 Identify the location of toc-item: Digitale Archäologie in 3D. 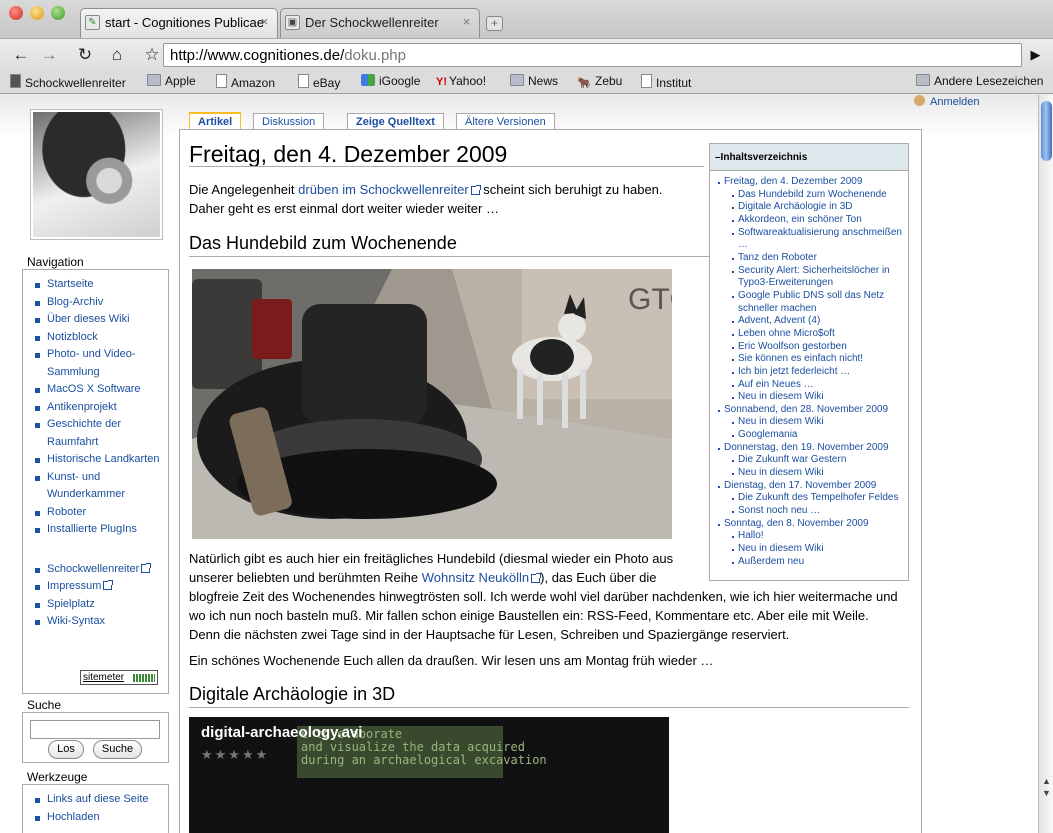
(813, 207).